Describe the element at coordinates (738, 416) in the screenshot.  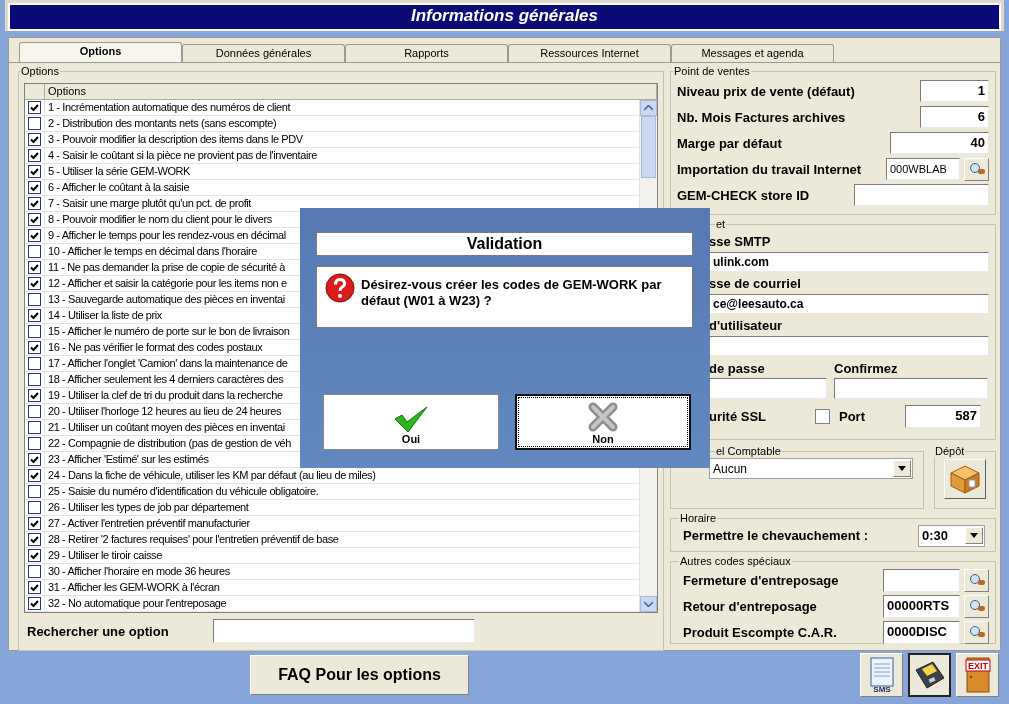
I see `field-label: urité SSL` at that location.